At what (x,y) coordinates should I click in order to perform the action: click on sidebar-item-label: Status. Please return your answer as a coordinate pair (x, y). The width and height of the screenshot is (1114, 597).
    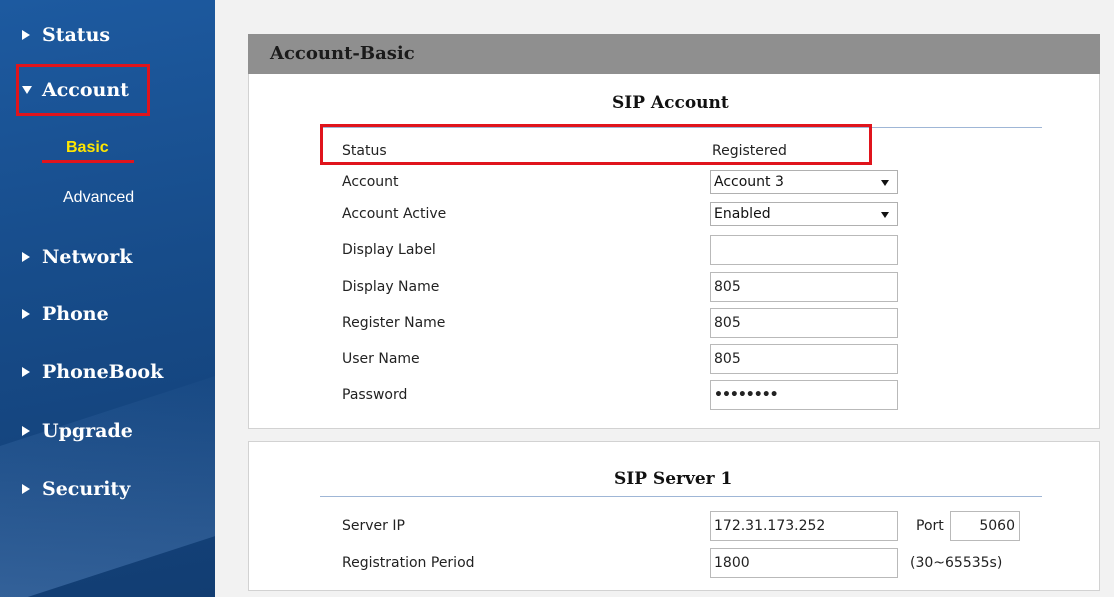
    Looking at the image, I should click on (76, 35).